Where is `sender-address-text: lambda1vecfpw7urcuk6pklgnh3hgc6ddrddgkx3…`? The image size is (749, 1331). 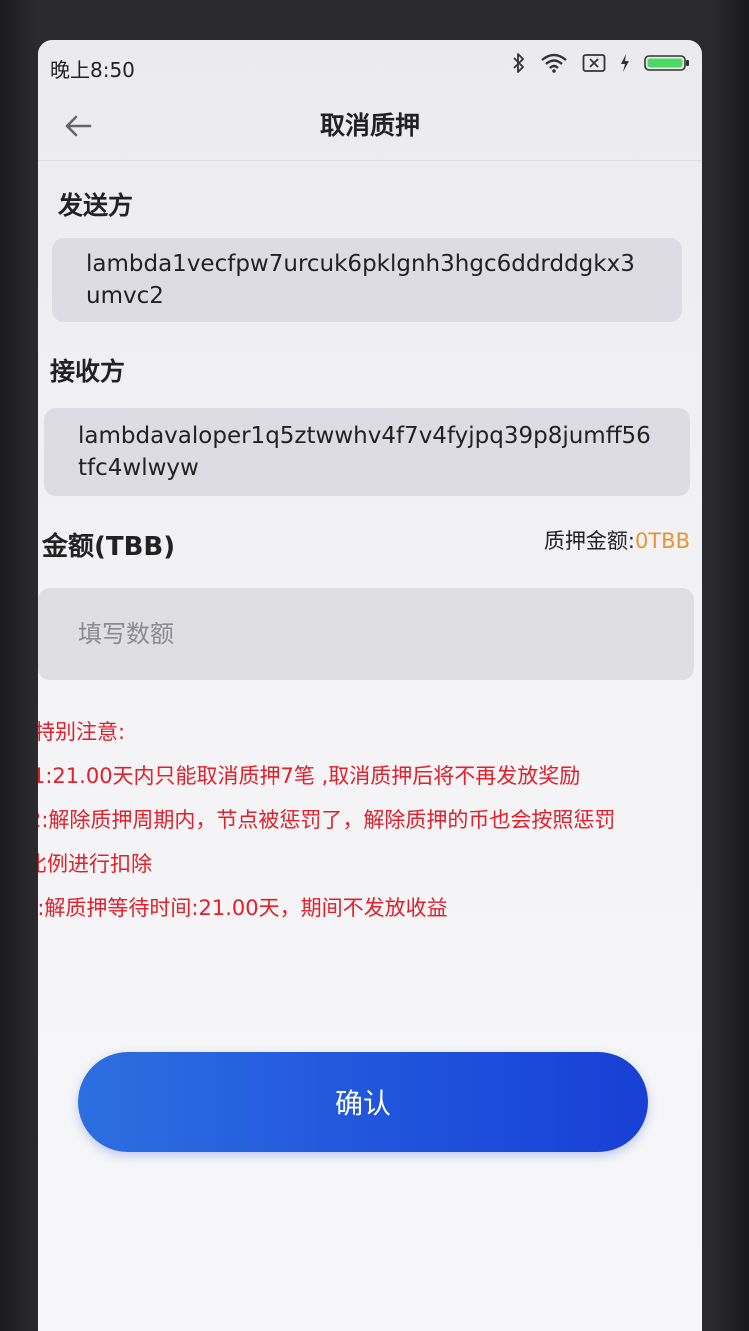 sender-address-text: lambda1vecfpw7urcuk6pklgnh3hgc6ddrddgkx3… is located at coordinates (360, 280).